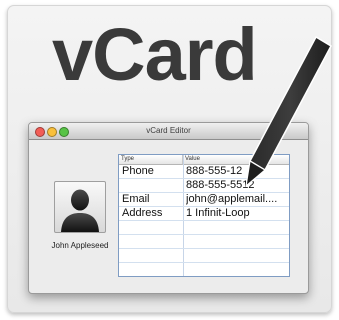  Describe the element at coordinates (288, 111) in the screenshot. I see `pencil-icon` at that location.